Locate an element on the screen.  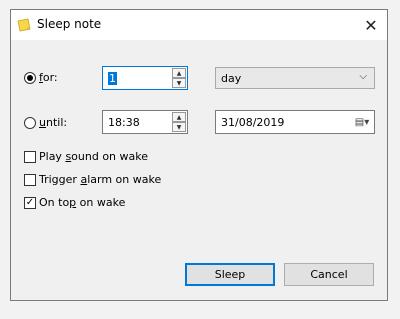
duration-unit-select: day ⌵ is located at coordinates (295, 78).